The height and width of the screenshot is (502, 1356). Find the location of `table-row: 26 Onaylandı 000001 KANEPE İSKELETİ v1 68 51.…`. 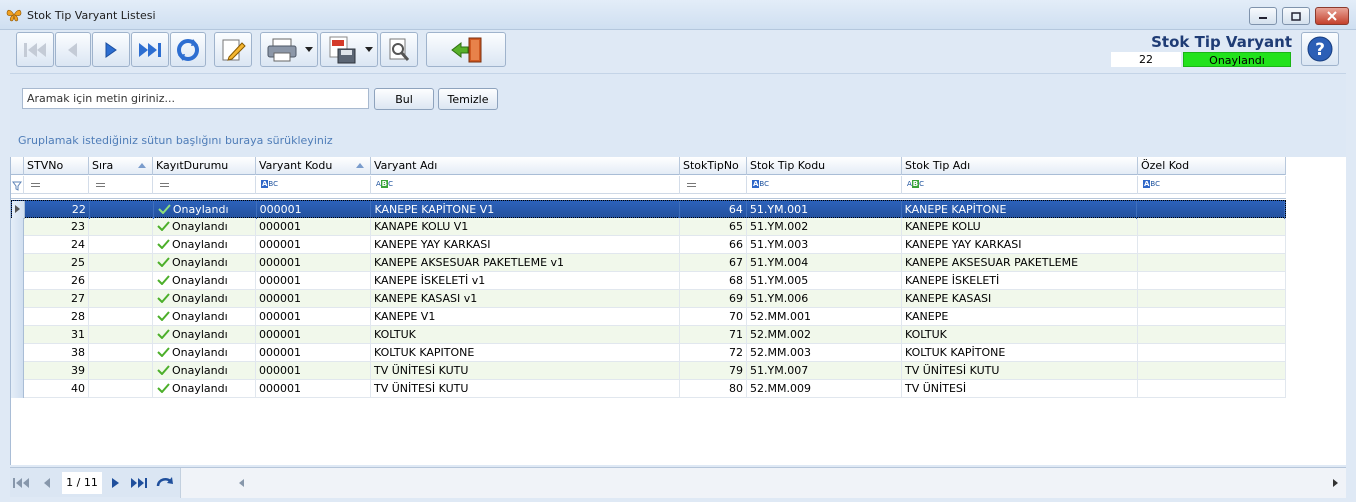

table-row: 26 Onaylandı 000001 KANEPE İSKELETİ v1 68 51.… is located at coordinates (648, 281).